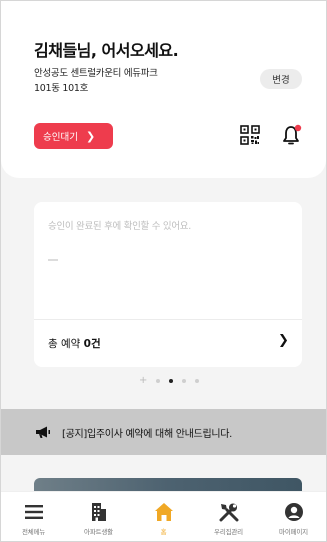 Image resolution: width=327 pixels, height=542 pixels. What do you see at coordinates (281, 79) in the screenshot?
I see `change-unit-button: 변경` at bounding box center [281, 79].